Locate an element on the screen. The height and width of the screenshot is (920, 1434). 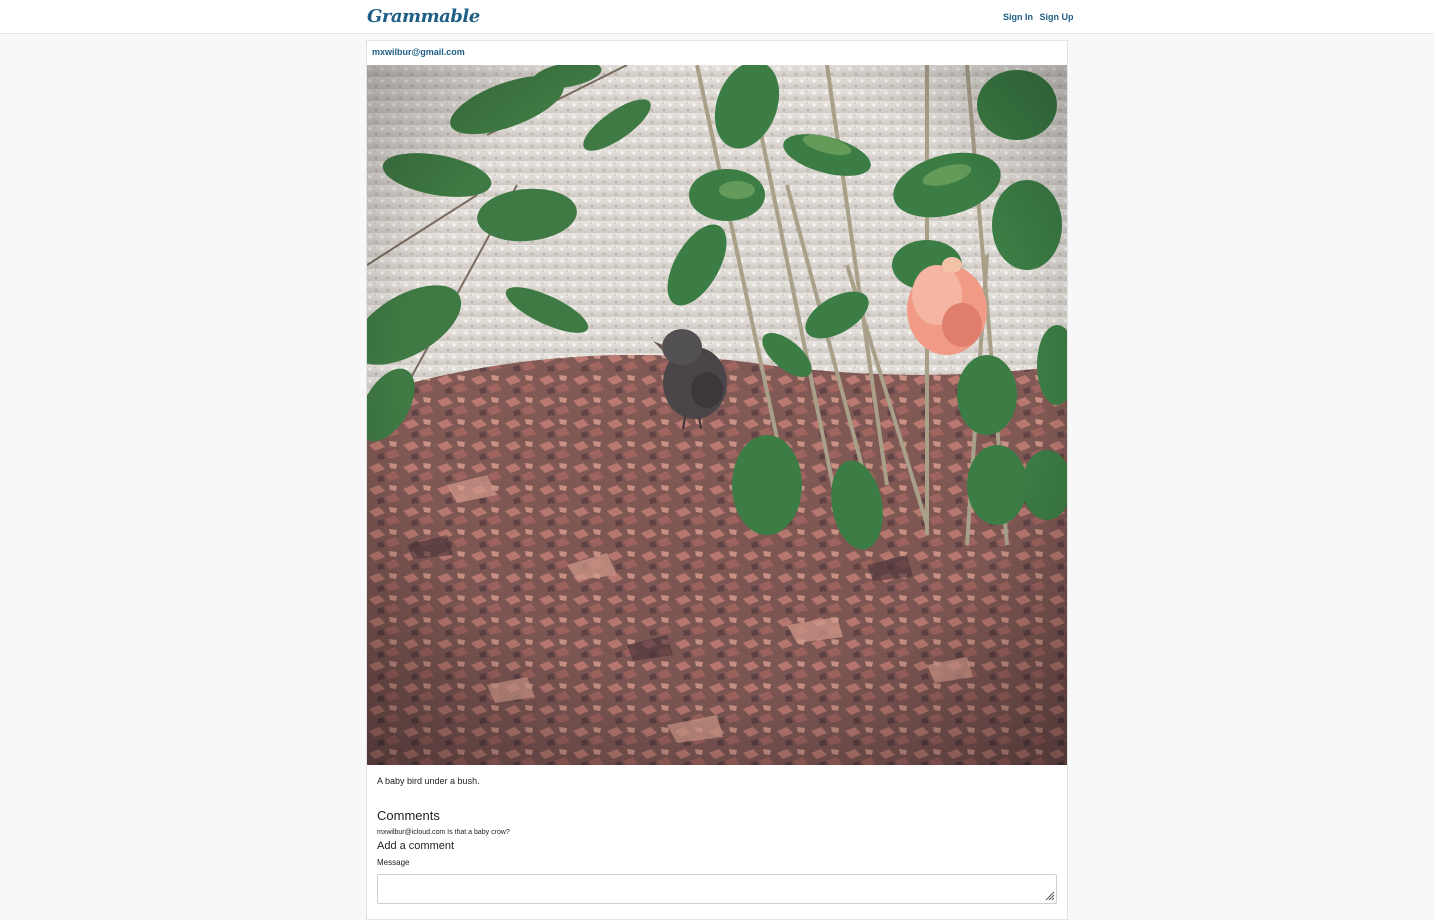
comment-item: mxwilbur@icloud.com Is that a baby crow? is located at coordinates (443, 832).